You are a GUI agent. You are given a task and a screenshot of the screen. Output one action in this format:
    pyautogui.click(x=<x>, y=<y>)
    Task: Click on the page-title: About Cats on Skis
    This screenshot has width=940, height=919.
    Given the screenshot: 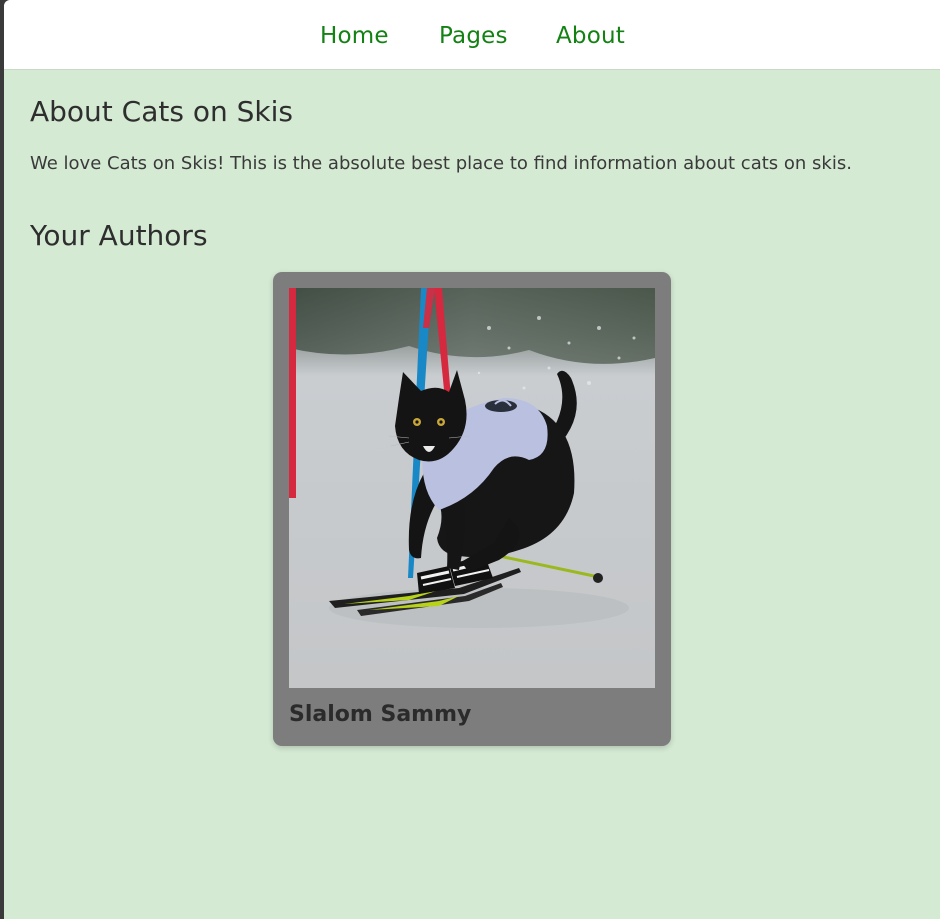 What is the action you would take?
    pyautogui.click(x=161, y=111)
    